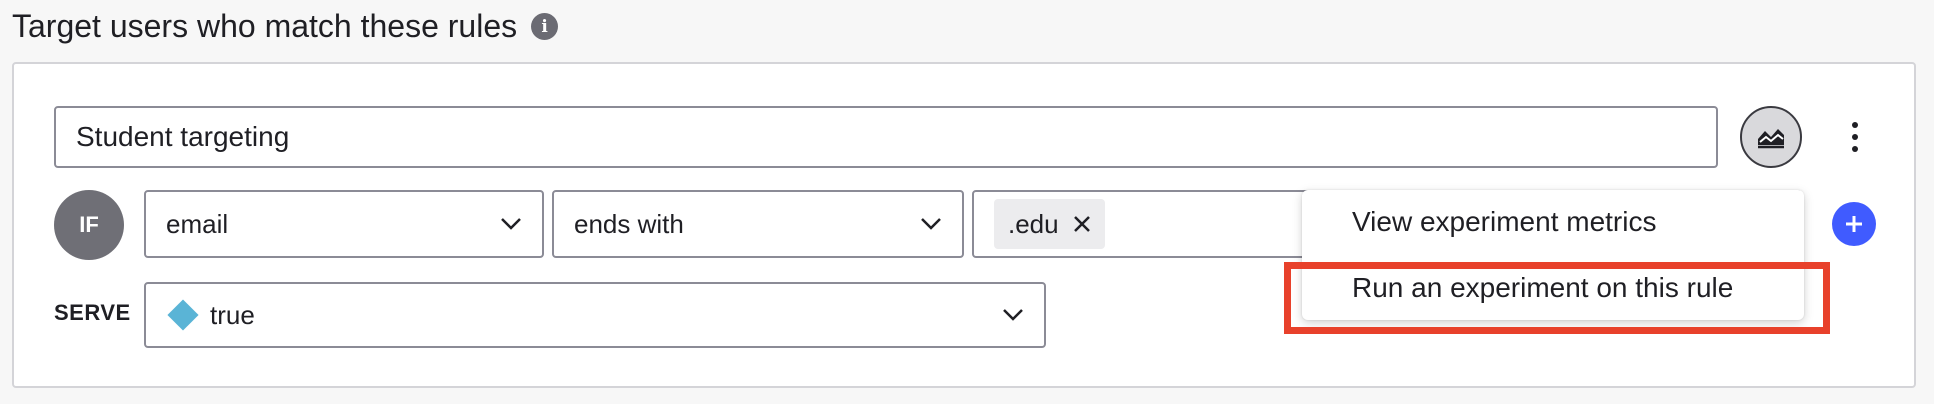 Image resolution: width=1934 pixels, height=404 pixels. Describe the element at coordinates (629, 223) in the screenshot. I see `operator-value: ends with` at that location.